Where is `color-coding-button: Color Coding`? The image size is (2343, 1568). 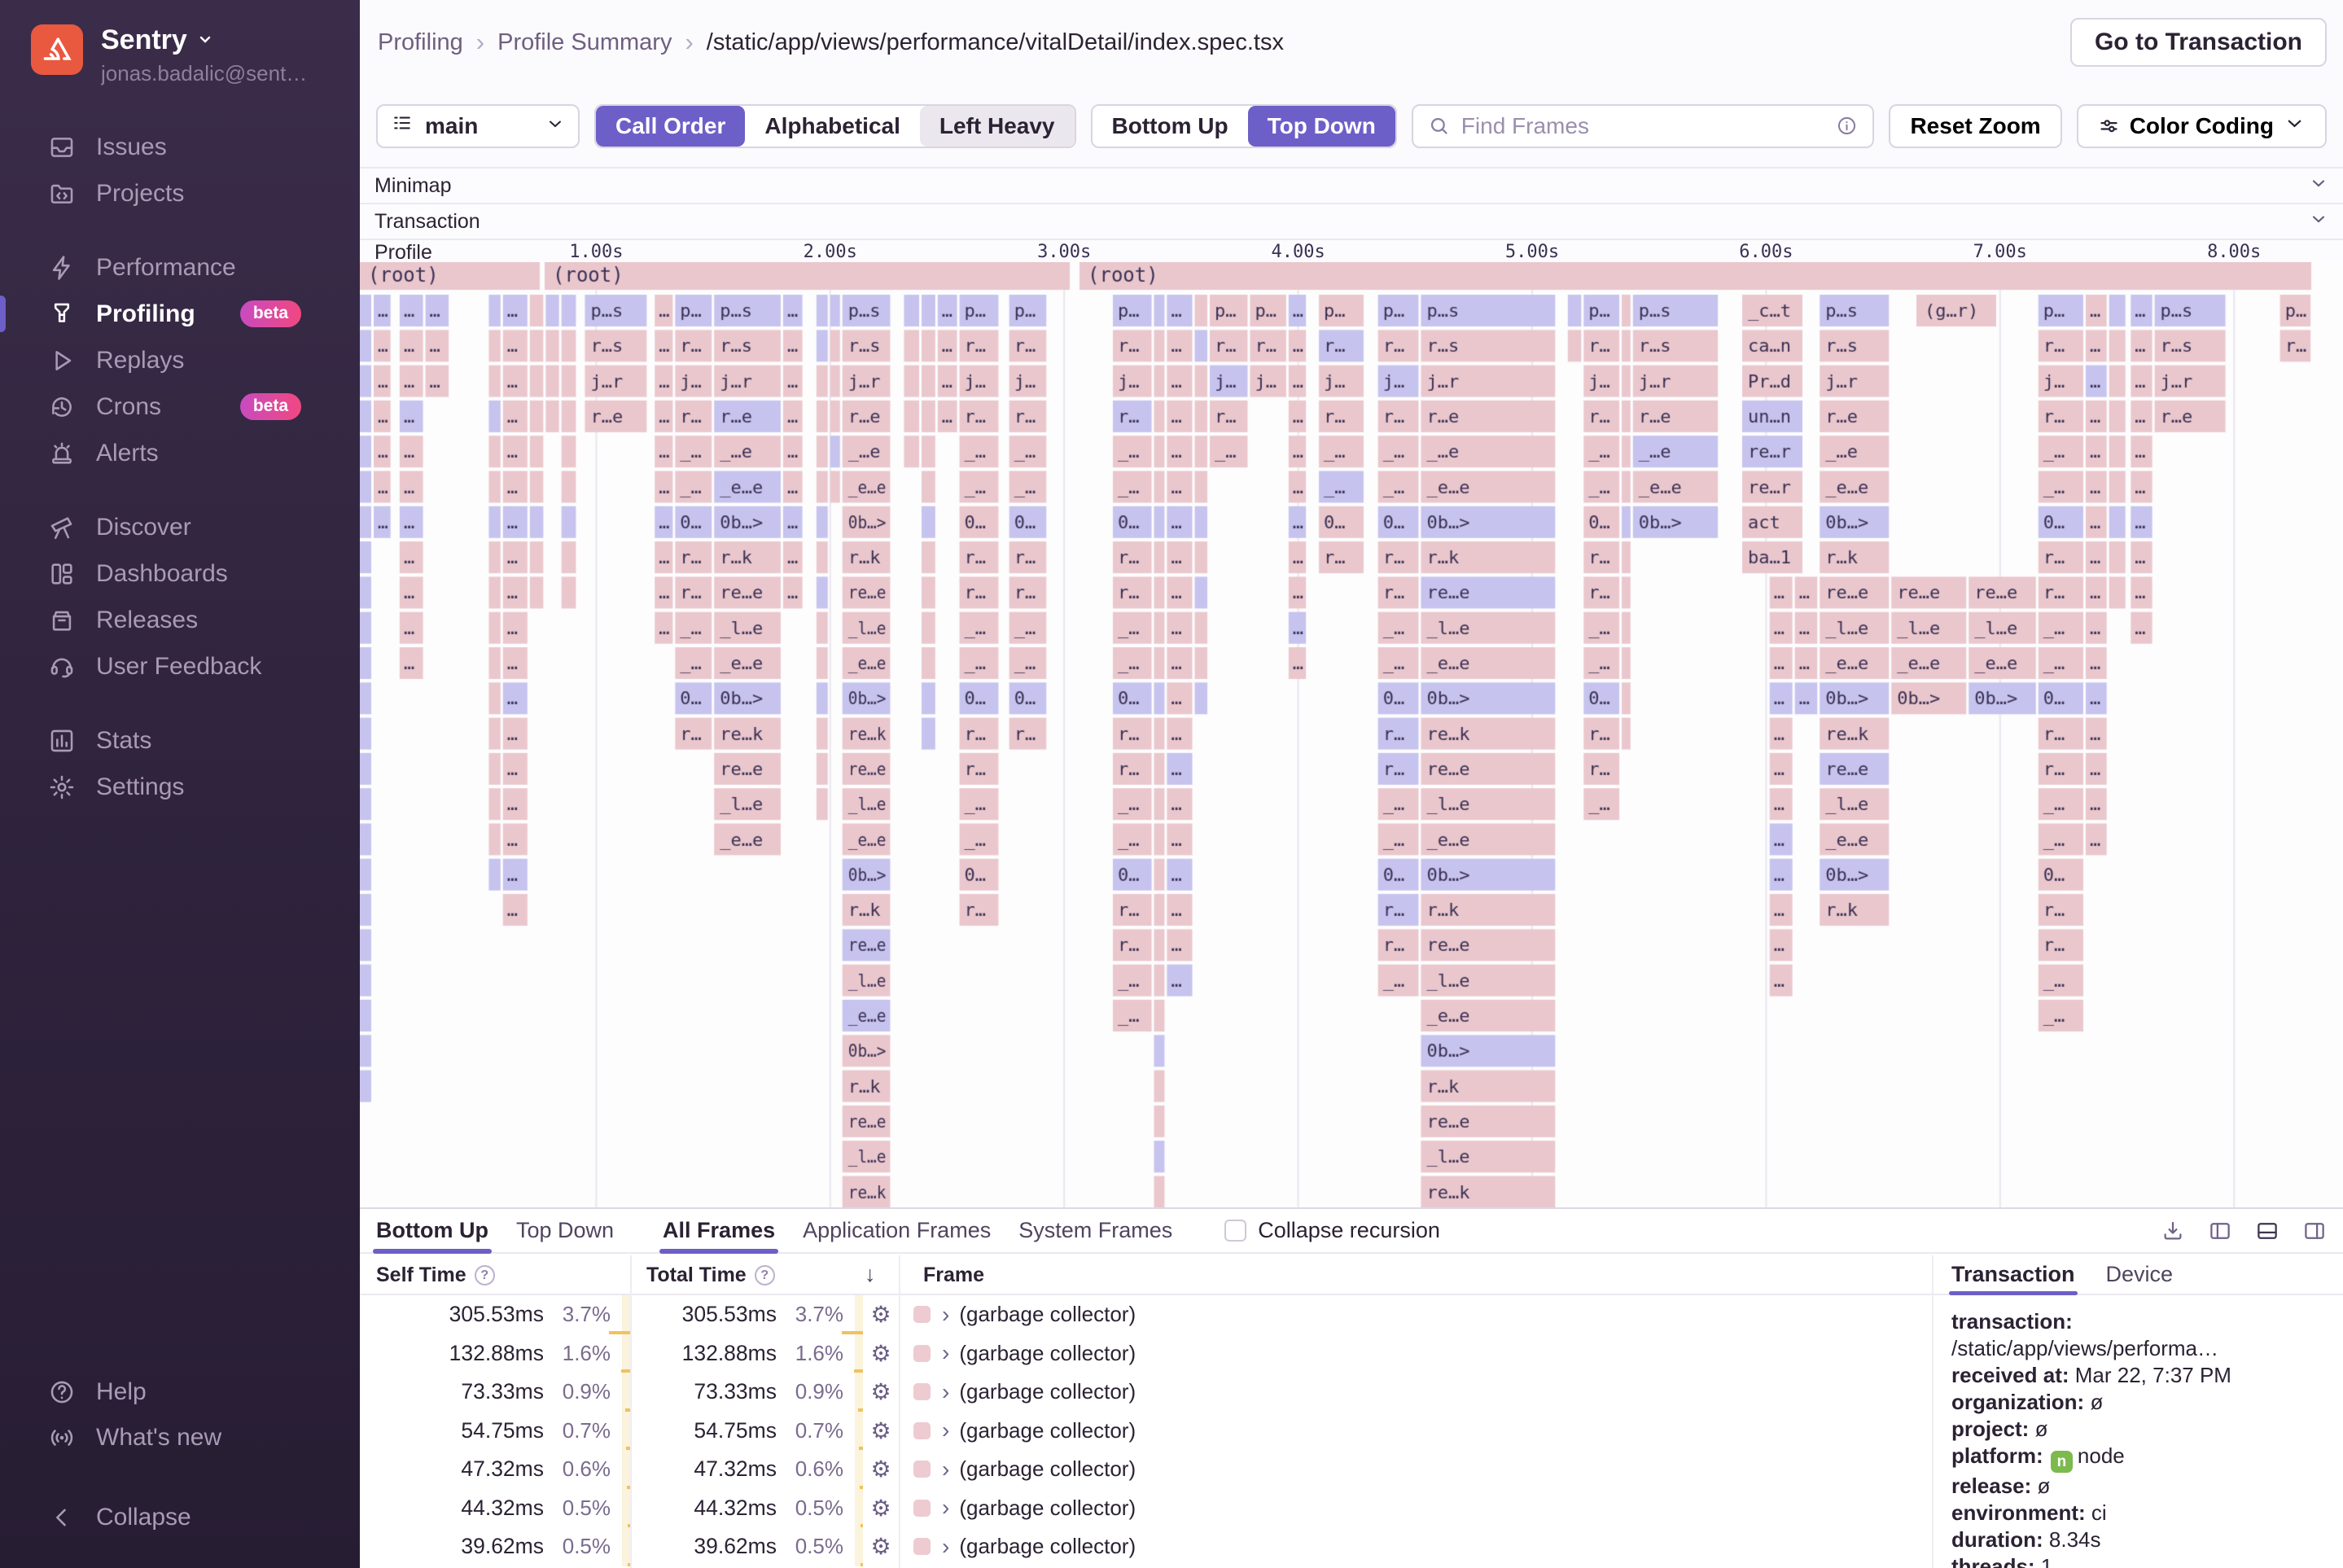 color-coding-button: Color Coding is located at coordinates (2201, 126).